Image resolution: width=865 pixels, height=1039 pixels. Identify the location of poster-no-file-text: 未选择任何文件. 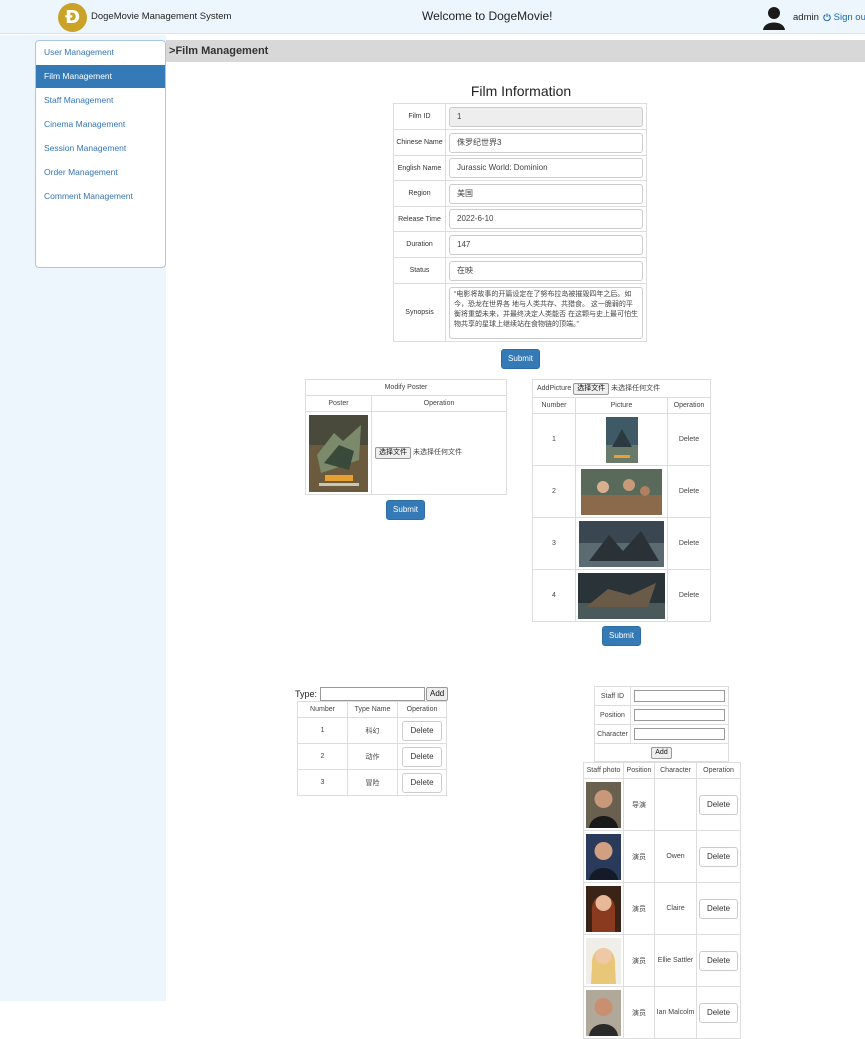
(437, 452).